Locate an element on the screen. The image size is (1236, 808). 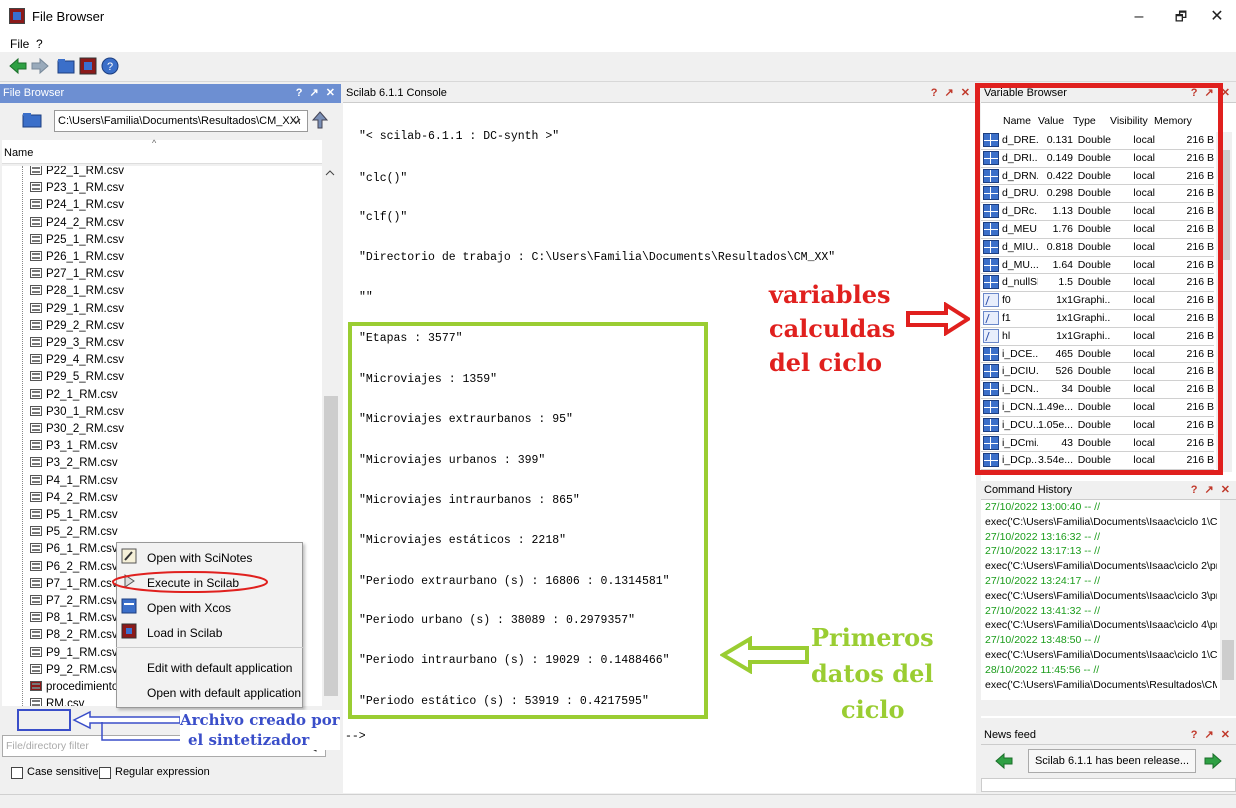
news-prev-icon is located at coordinates (1004, 761).